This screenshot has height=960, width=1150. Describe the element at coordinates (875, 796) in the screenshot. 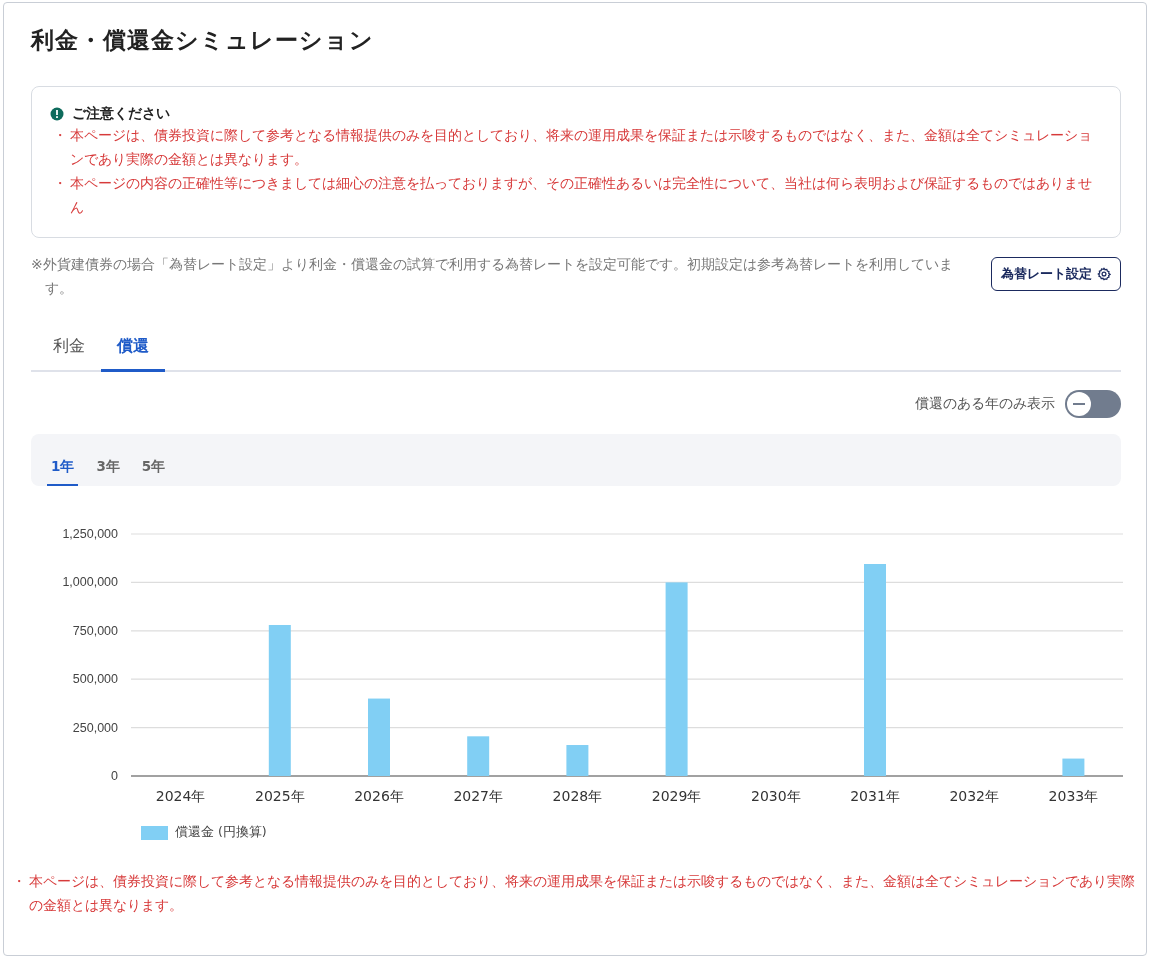

I see `x-axis-label: 2031年` at that location.